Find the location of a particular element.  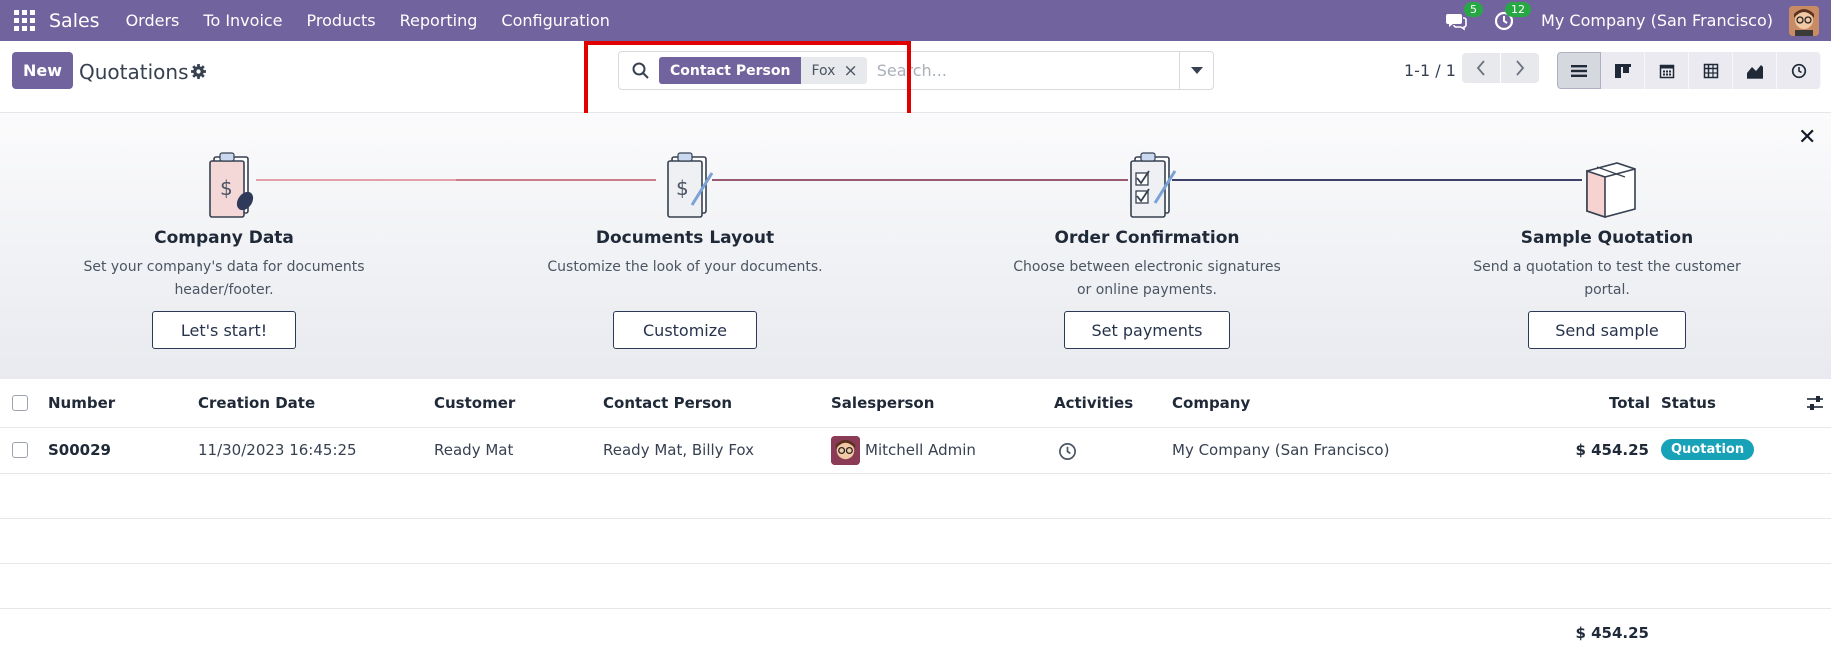

cell-customer: Ready Mat is located at coordinates (474, 450).